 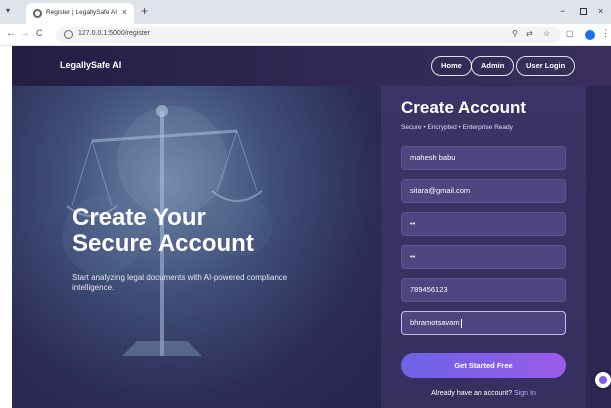 I want to click on chat-assistant-icon, so click(x=603, y=380).